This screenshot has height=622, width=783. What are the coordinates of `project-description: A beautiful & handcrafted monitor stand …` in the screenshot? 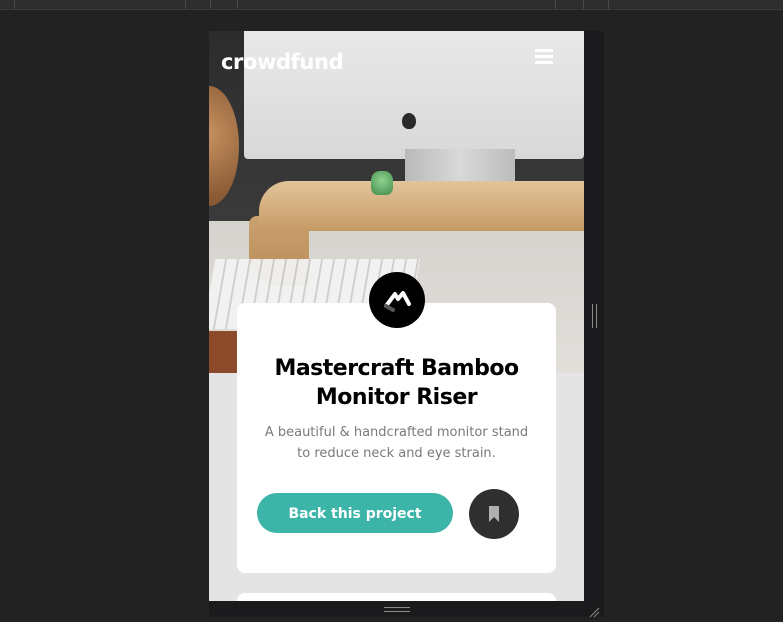 It's located at (396, 443).